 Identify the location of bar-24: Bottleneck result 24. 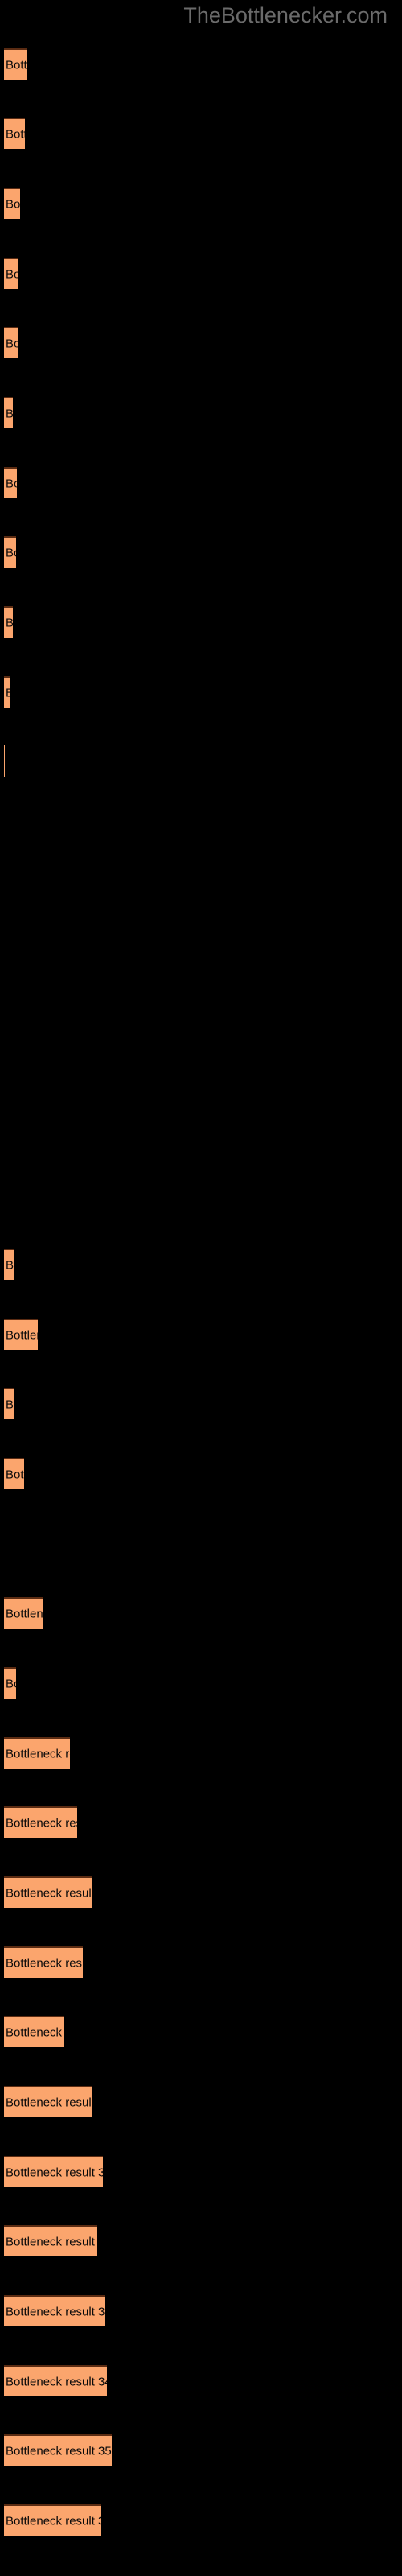
(10, 1683).